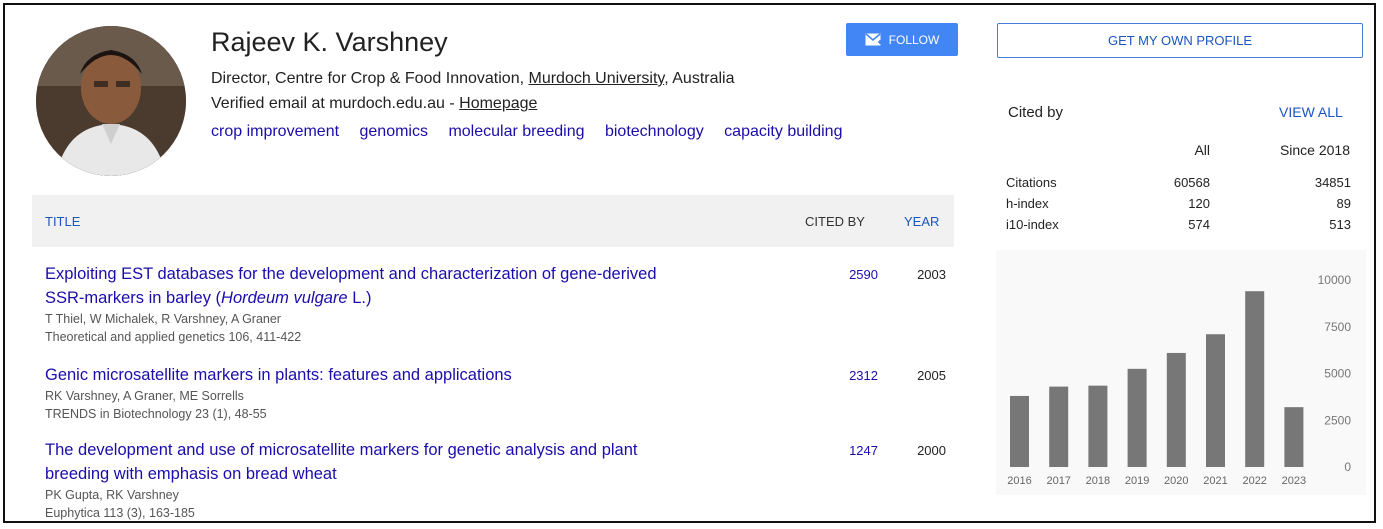 The width and height of the screenshot is (1383, 529). Describe the element at coordinates (1311, 112) in the screenshot. I see `view-all-link: VIEW ALL` at that location.